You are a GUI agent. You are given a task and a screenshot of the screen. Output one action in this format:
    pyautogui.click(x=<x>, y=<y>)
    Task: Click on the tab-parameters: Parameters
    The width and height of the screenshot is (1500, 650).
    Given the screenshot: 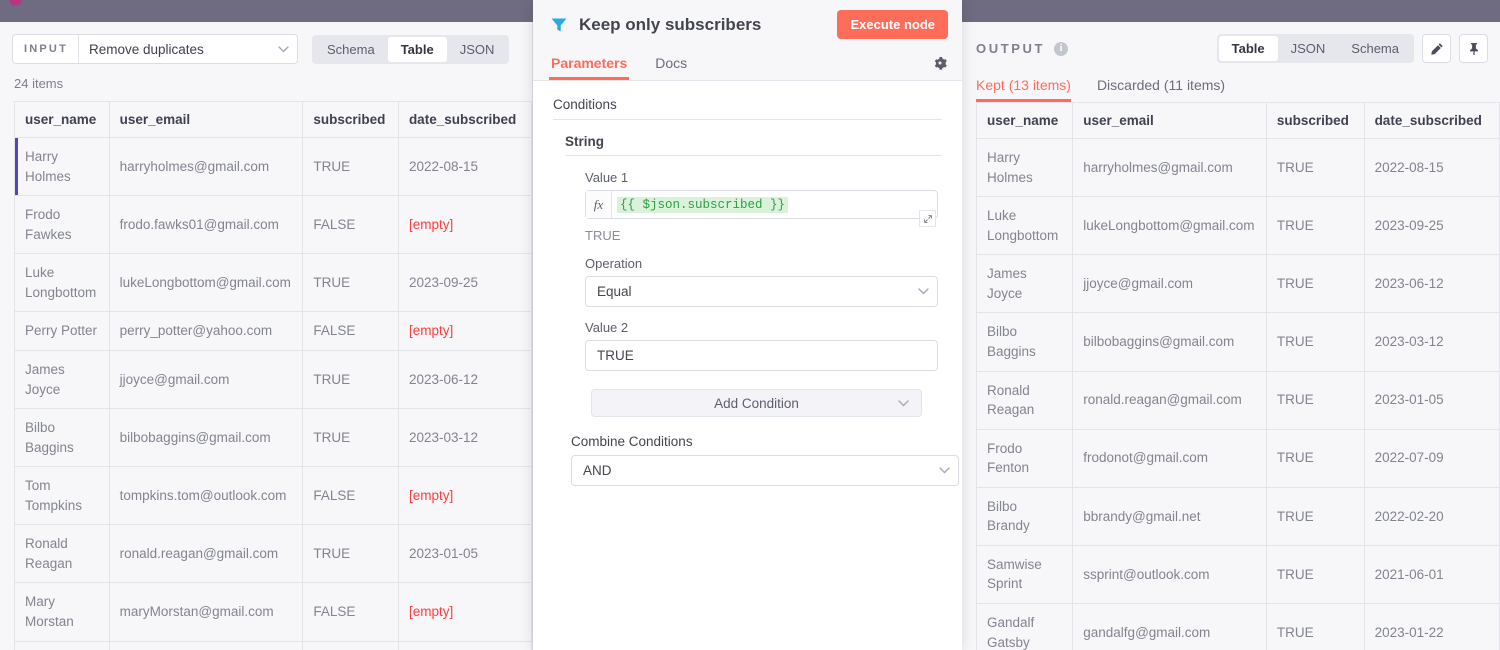 What is the action you would take?
    pyautogui.click(x=589, y=64)
    